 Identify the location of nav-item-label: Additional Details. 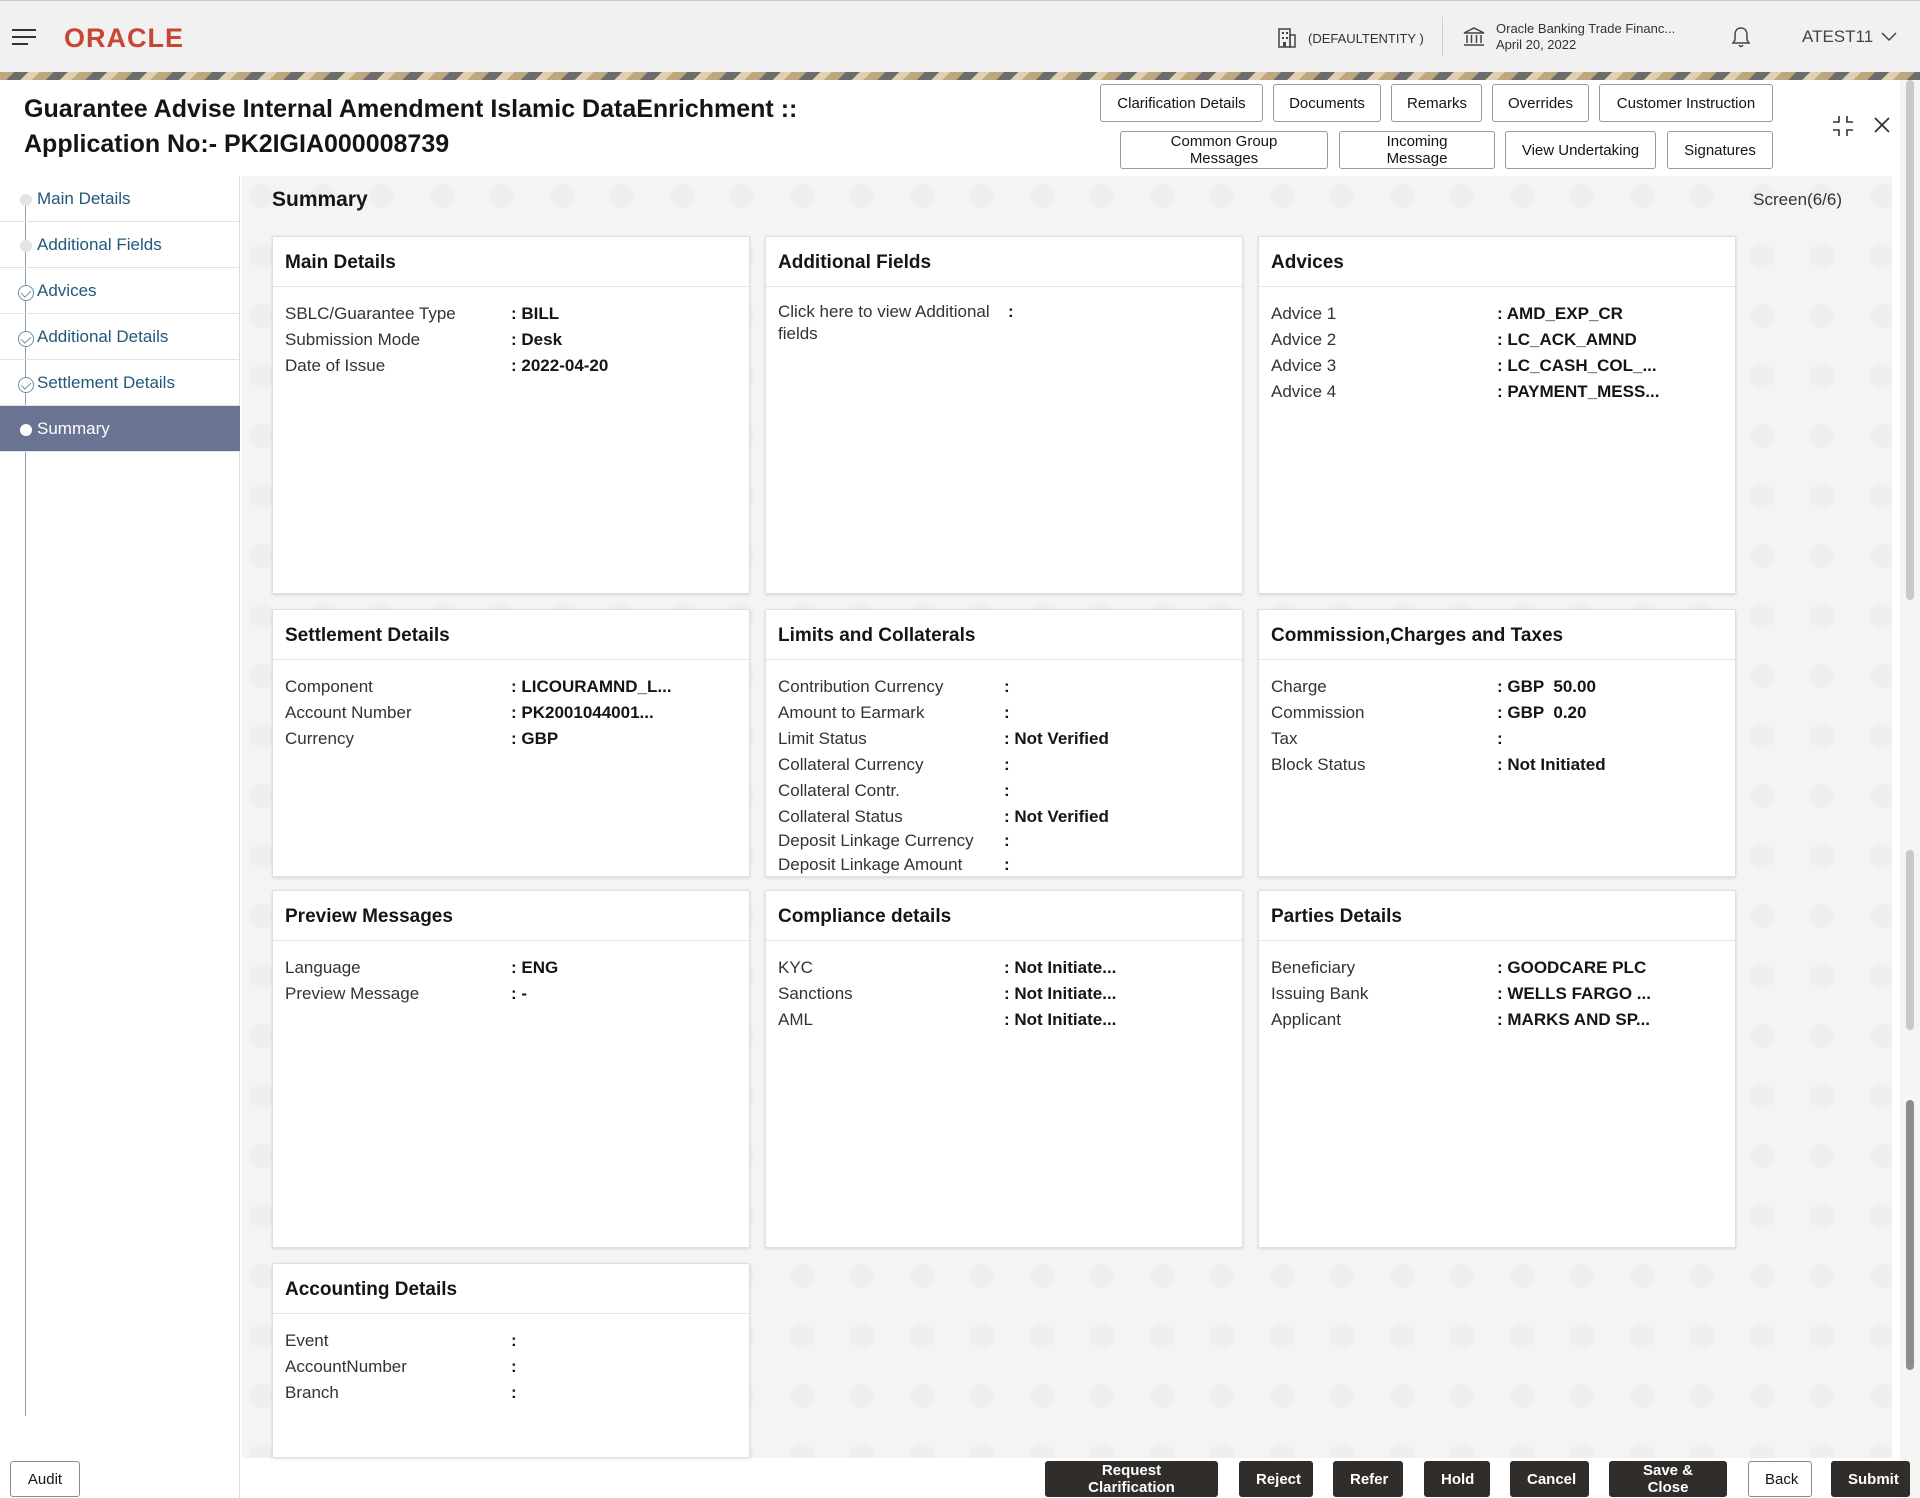
(102, 337).